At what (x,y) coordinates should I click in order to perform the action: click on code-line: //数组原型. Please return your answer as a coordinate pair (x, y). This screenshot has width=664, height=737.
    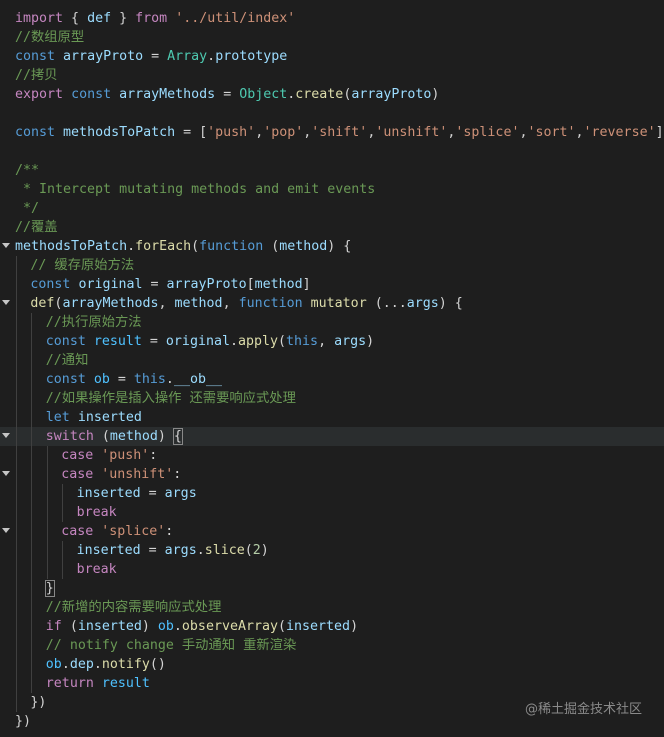
    Looking at the image, I should click on (332, 37).